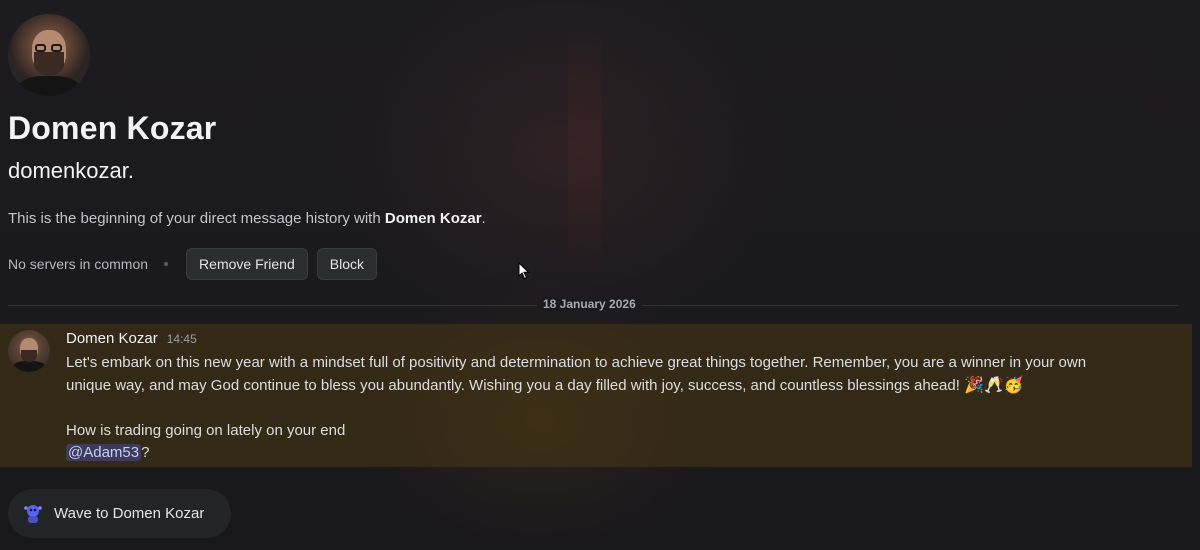 This screenshot has width=1200, height=550. I want to click on separator-dot, so click(166, 264).